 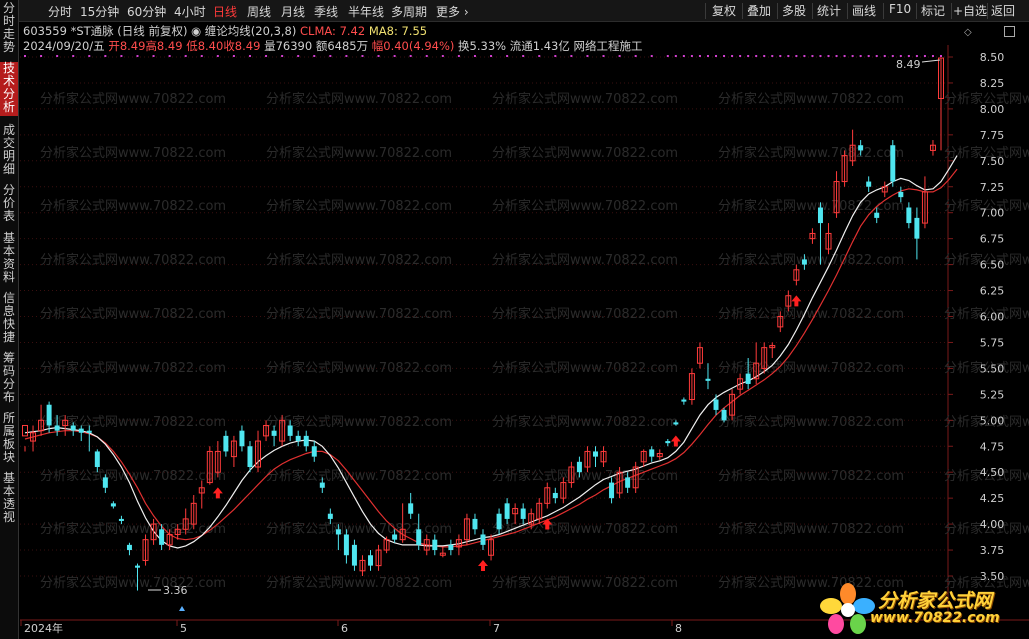 I want to click on quote-close: 收8.49, so click(x=242, y=46).